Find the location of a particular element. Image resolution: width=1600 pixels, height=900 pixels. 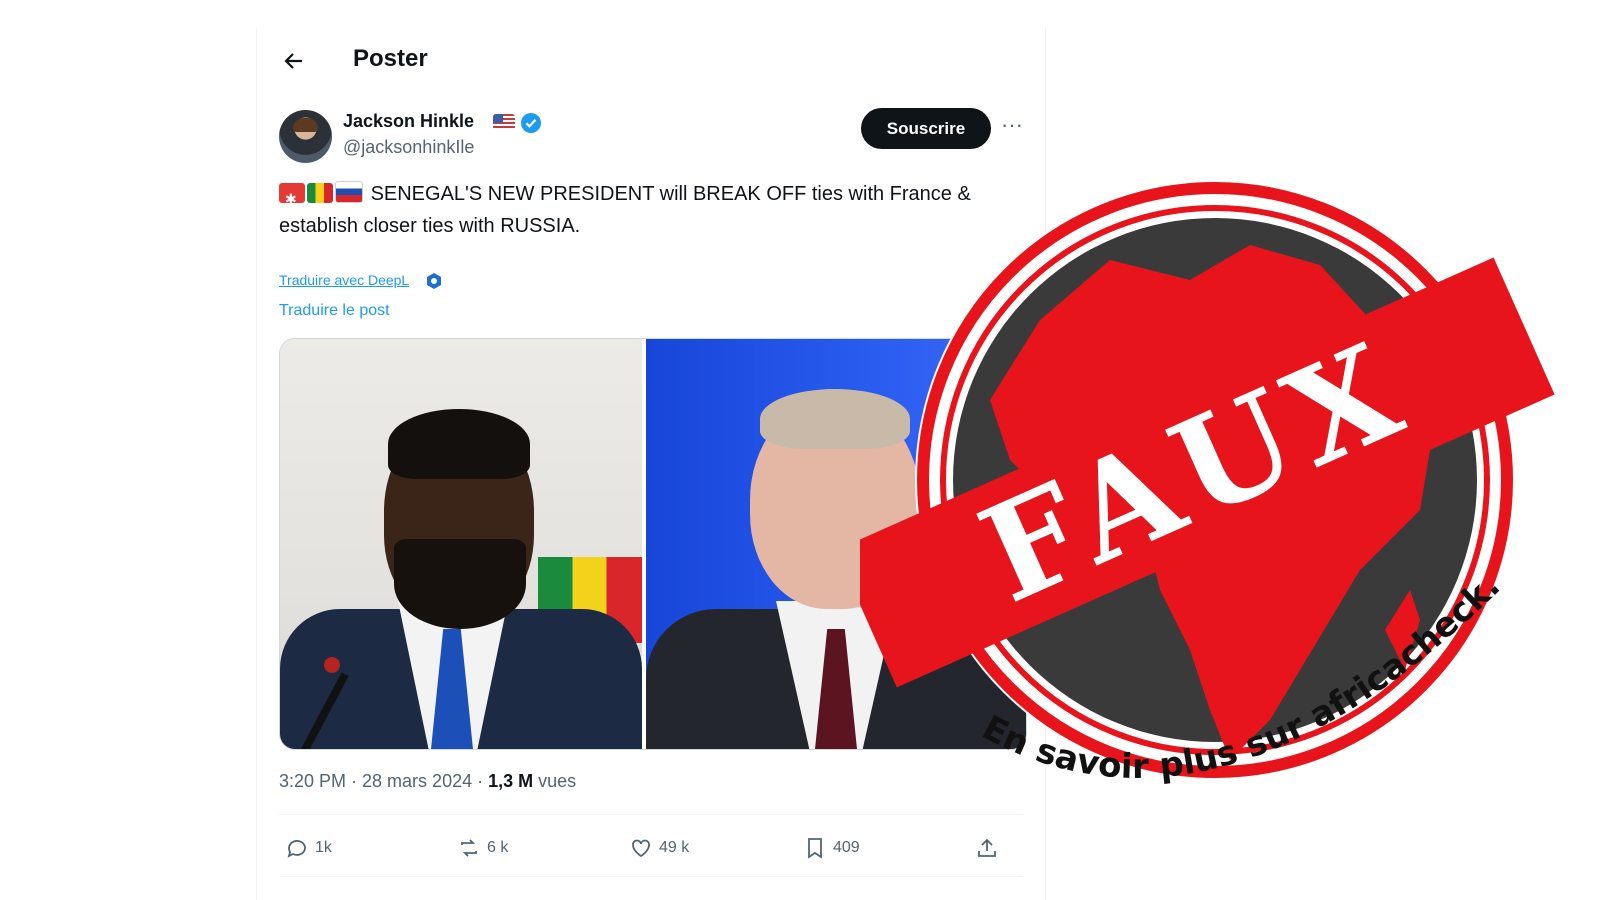

like-count: 49 k is located at coordinates (674, 847).